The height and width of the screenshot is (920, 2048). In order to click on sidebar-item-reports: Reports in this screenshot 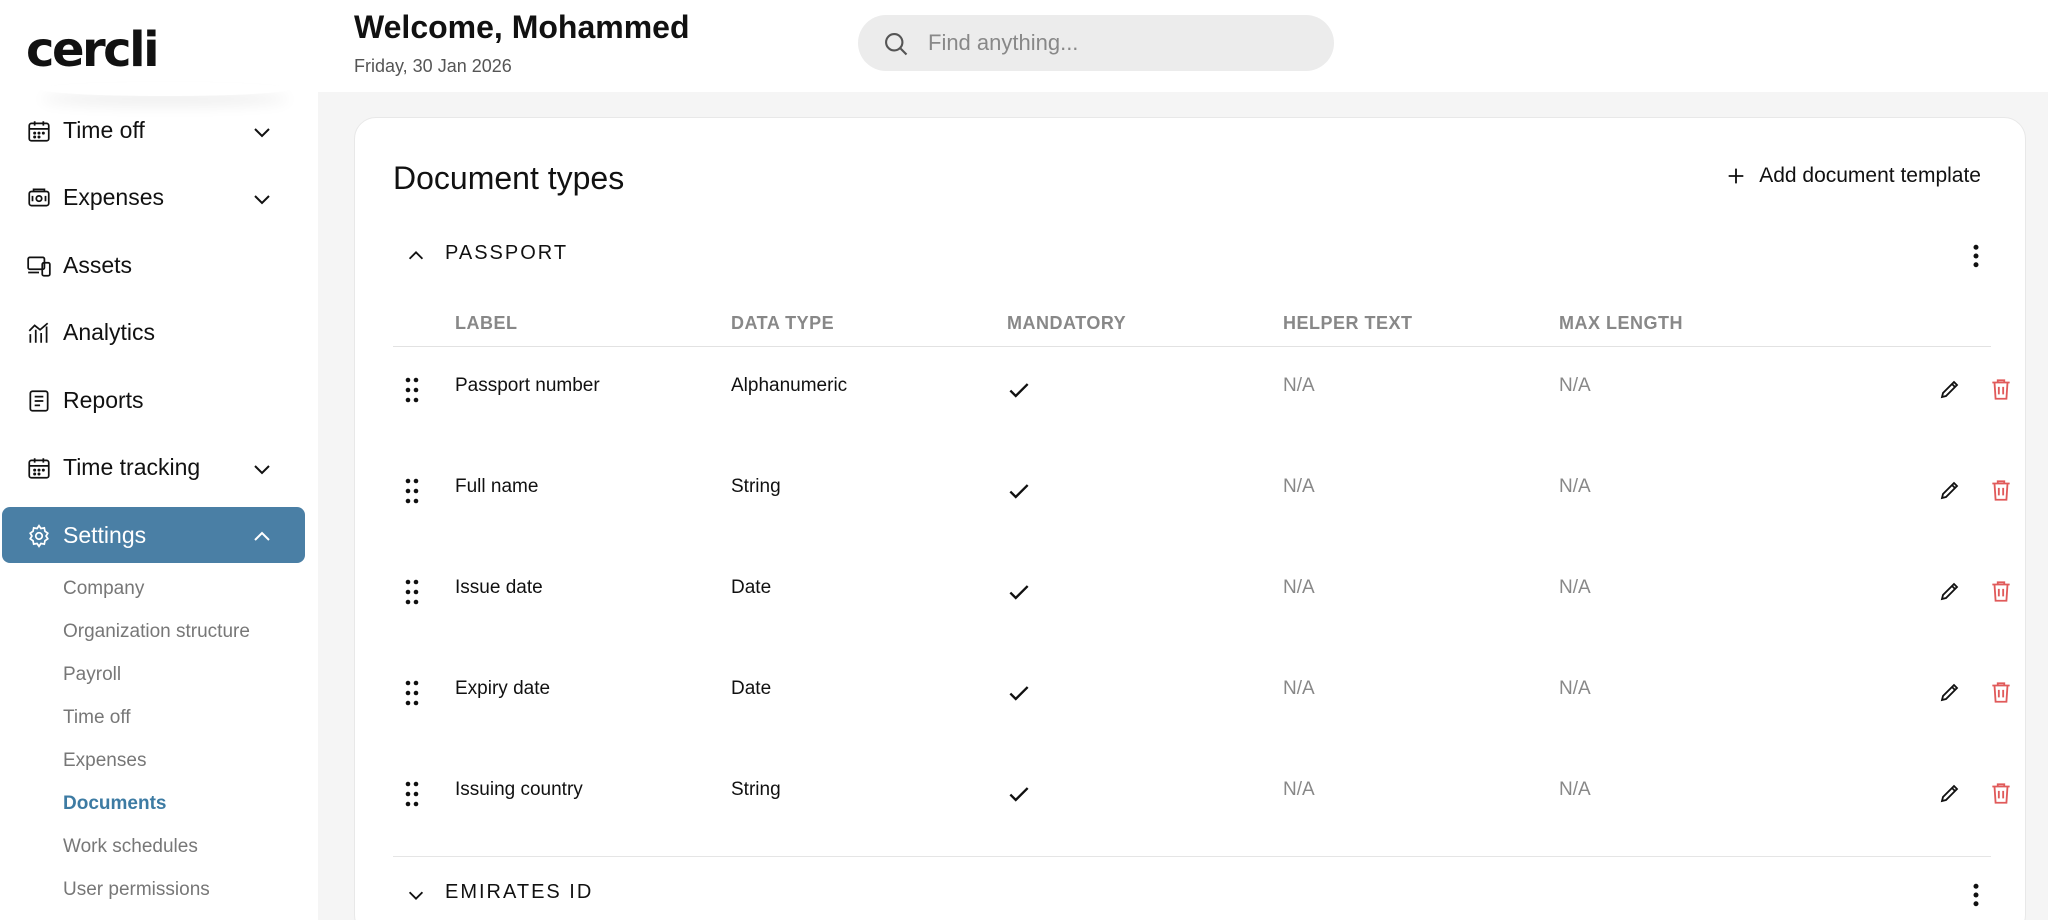, I will do `click(153, 400)`.